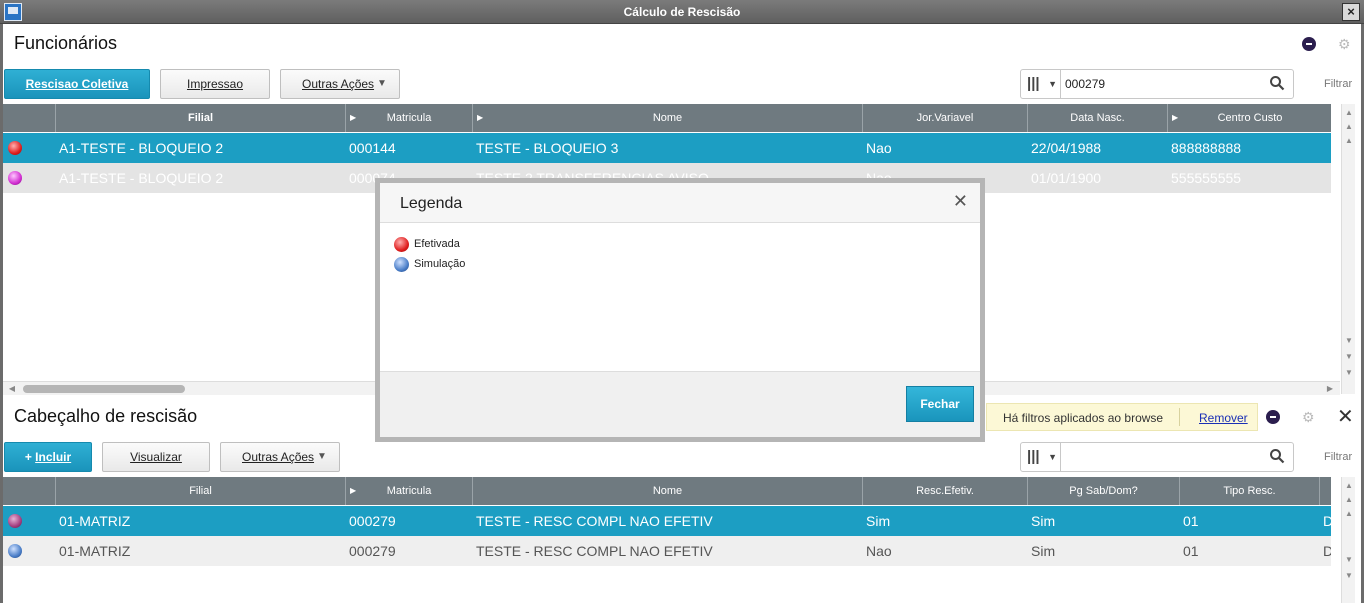 This screenshot has height=603, width=1364. Describe the element at coordinates (1329, 178) in the screenshot. I see `cell-extra: 2` at that location.